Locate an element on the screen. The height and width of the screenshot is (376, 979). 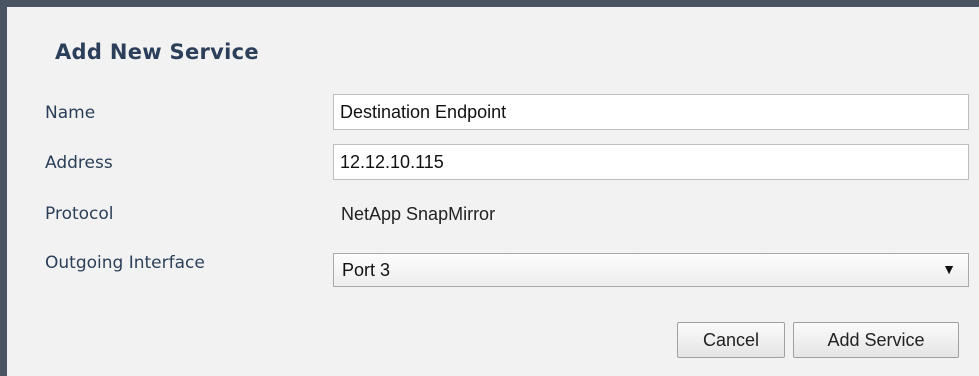
window-frame-left is located at coordinates (3, 188).